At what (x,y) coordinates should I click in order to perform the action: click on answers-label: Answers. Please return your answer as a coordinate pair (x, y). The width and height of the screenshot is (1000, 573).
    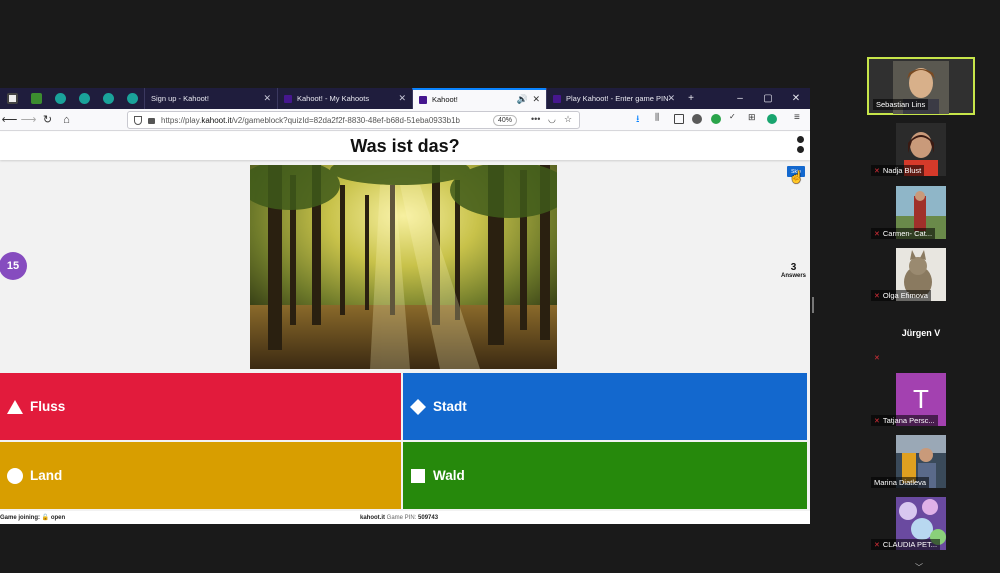
    Looking at the image, I should click on (793, 276).